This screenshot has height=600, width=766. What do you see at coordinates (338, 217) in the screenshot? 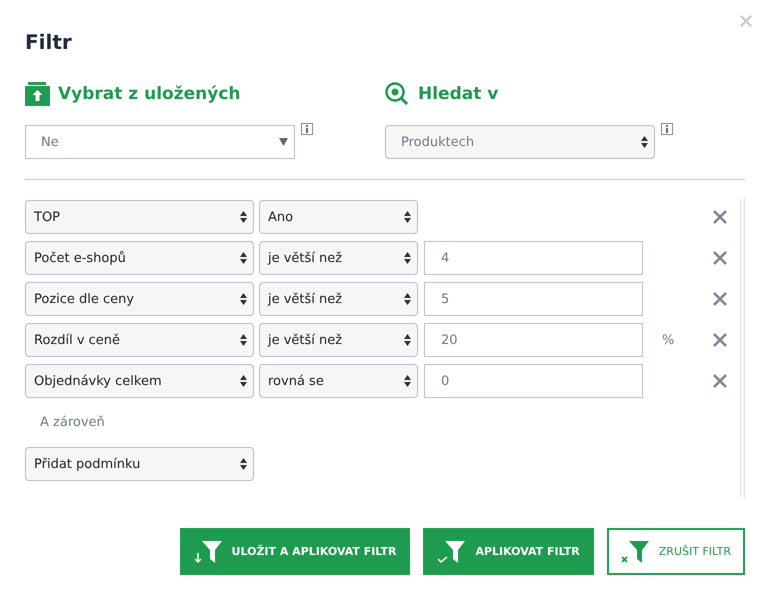
I see `operator-select: Ano` at bounding box center [338, 217].